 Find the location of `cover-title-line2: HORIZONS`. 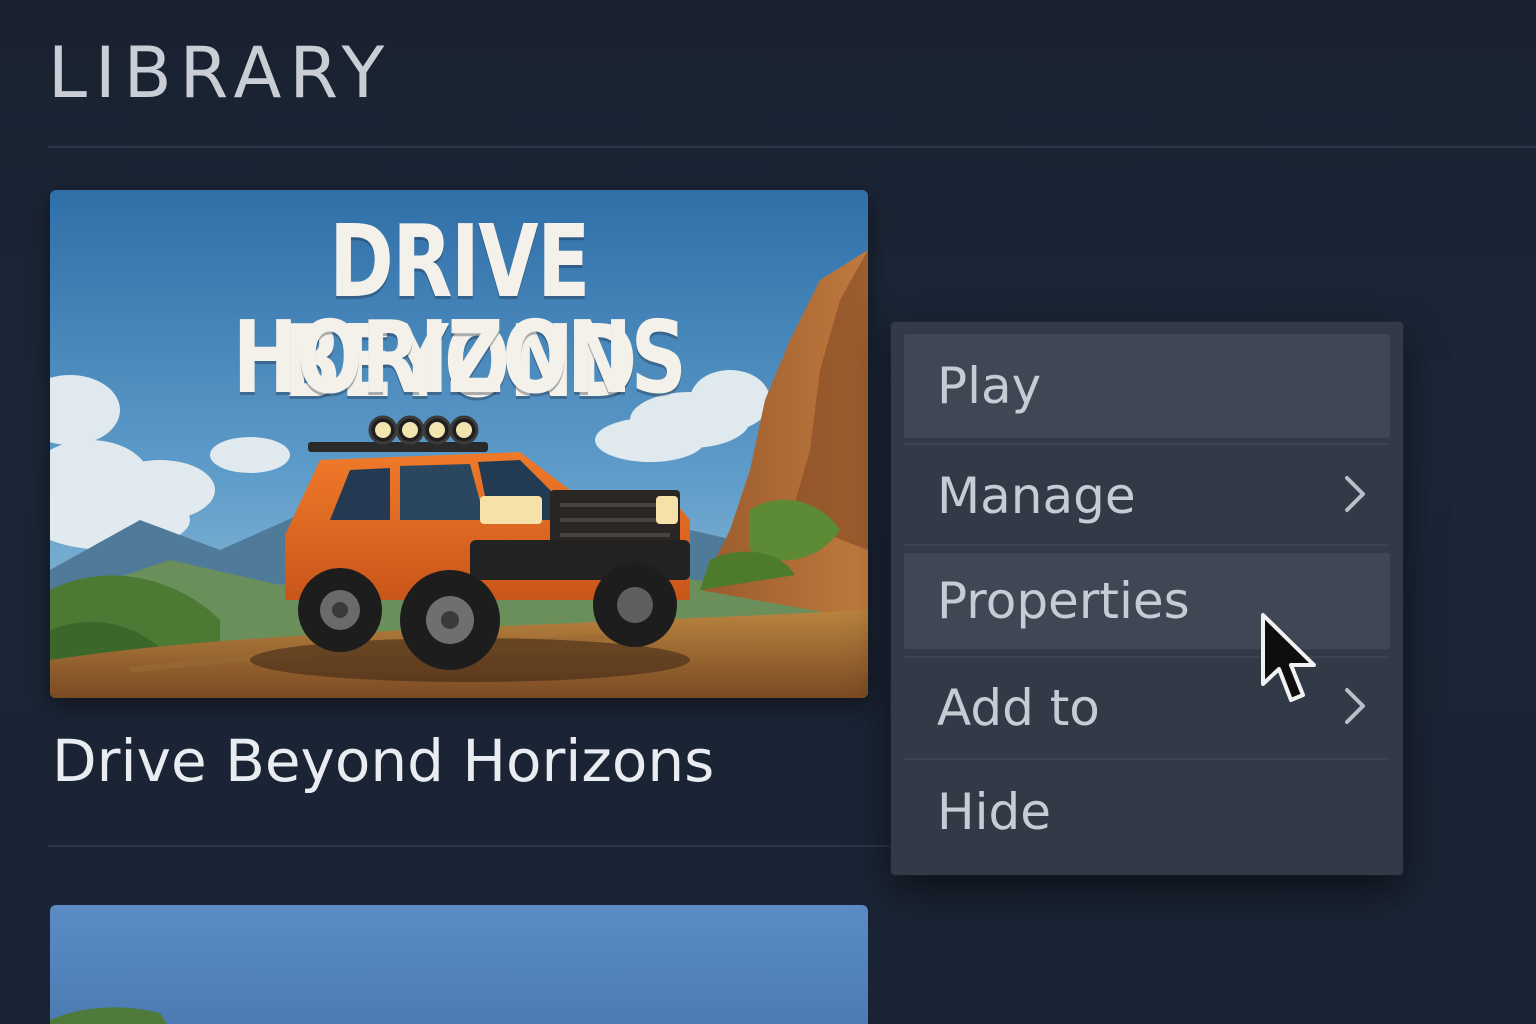

cover-title-line2: HORIZONS is located at coordinates (459, 357).